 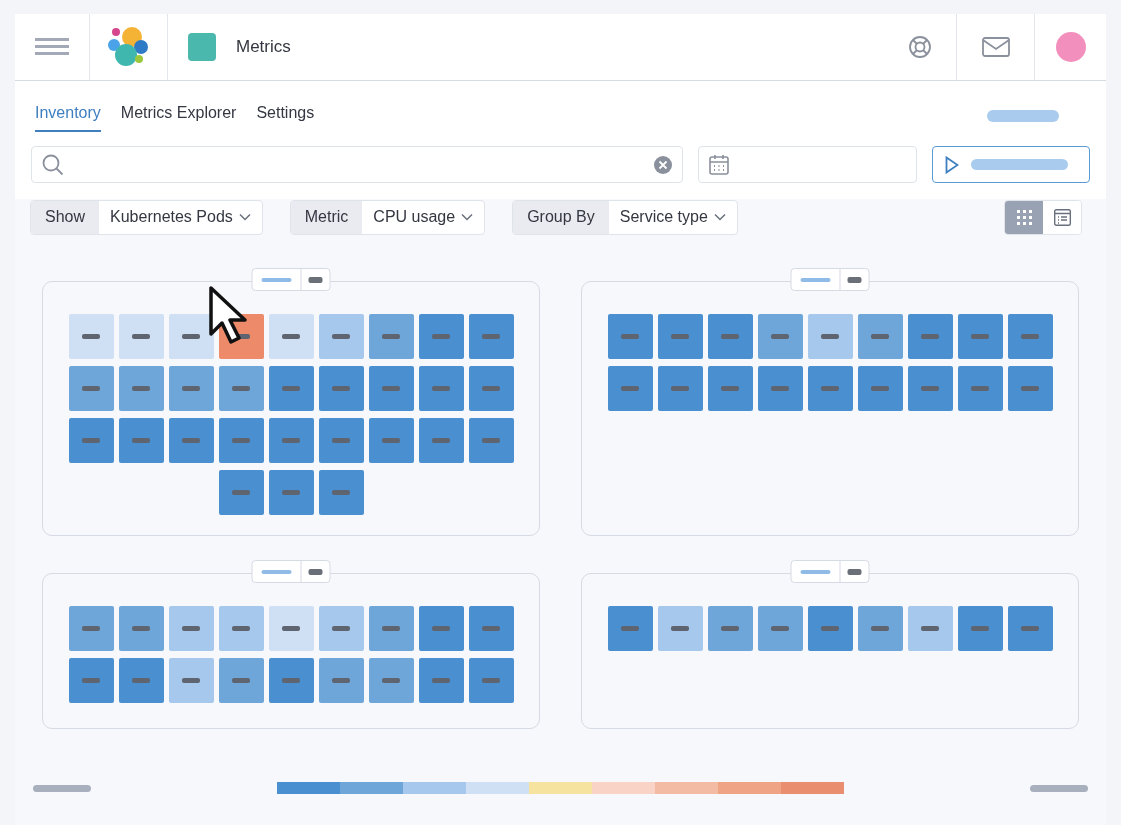 I want to click on app-title: Metrics, so click(x=263, y=47).